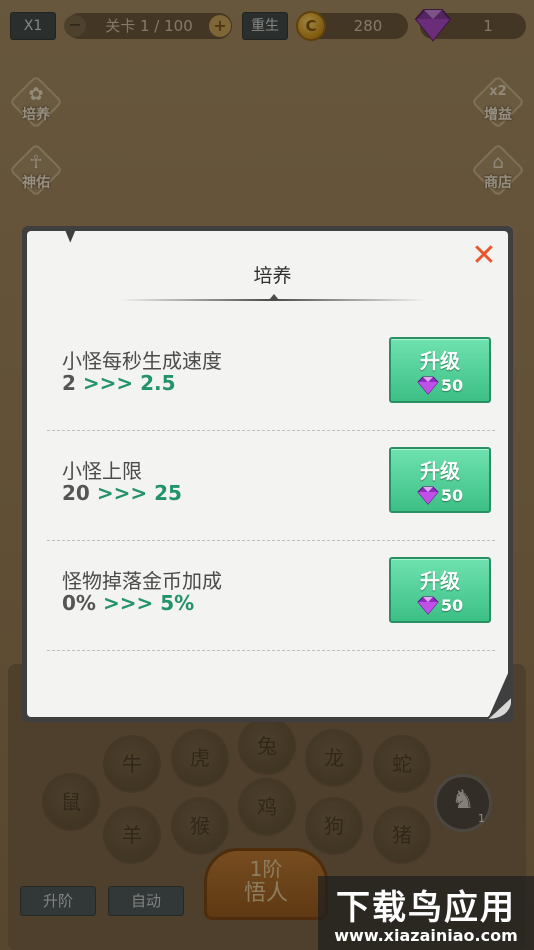  I want to click on upgrade-values: 20 >>> 25, so click(122, 493).